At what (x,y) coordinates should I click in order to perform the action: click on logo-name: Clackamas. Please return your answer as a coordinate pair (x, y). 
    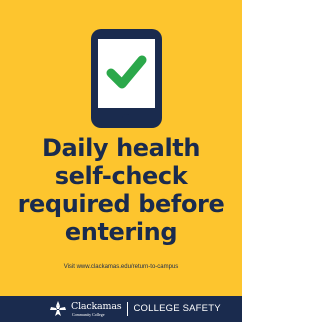
    Looking at the image, I should click on (96, 306).